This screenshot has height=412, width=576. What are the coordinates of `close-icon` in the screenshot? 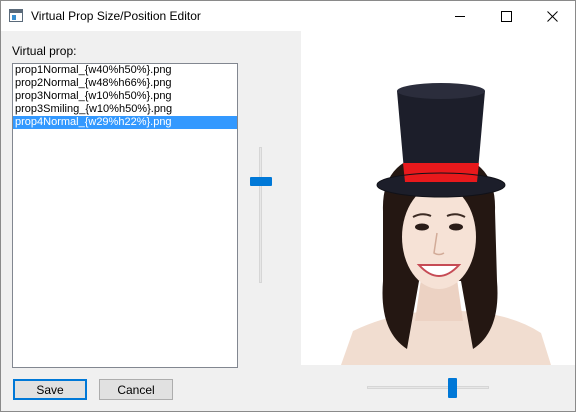 It's located at (552, 16).